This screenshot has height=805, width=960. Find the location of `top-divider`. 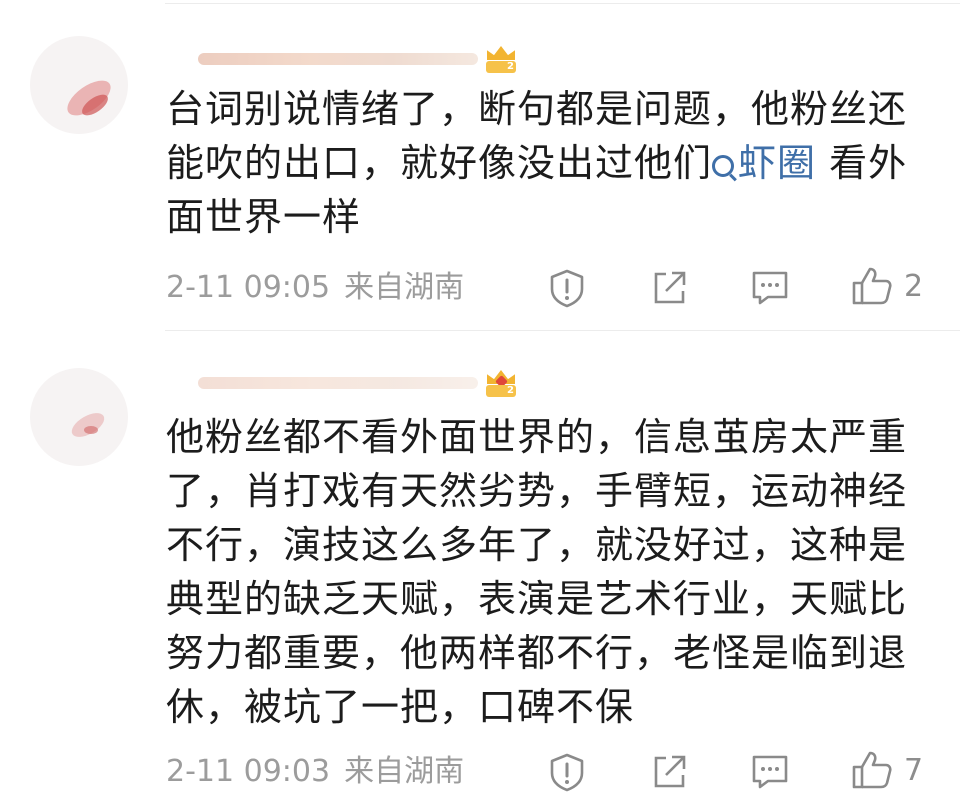

top-divider is located at coordinates (562, 3).